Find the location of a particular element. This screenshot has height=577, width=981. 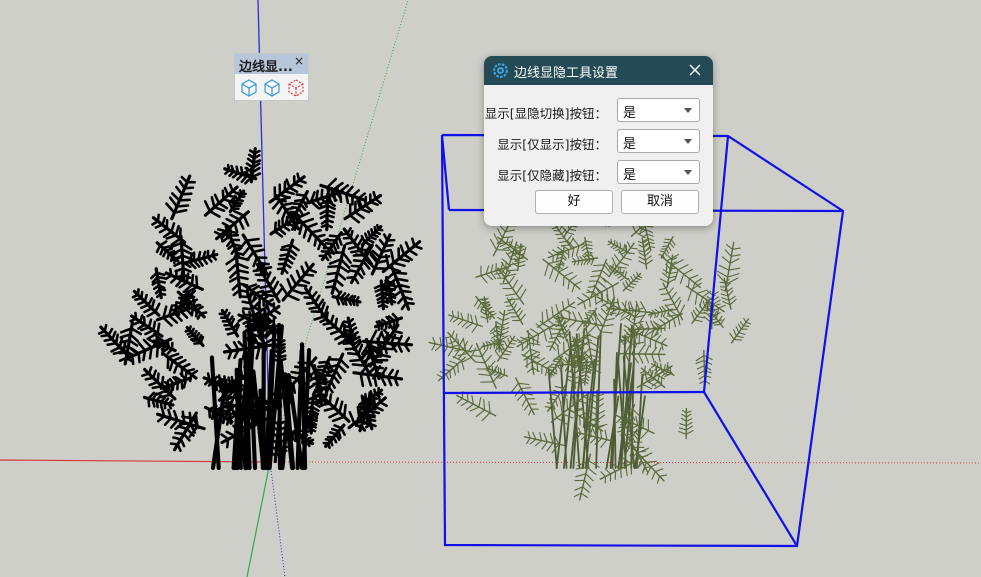

toolbar-title-bar: 边线显... × is located at coordinates (271, 64).